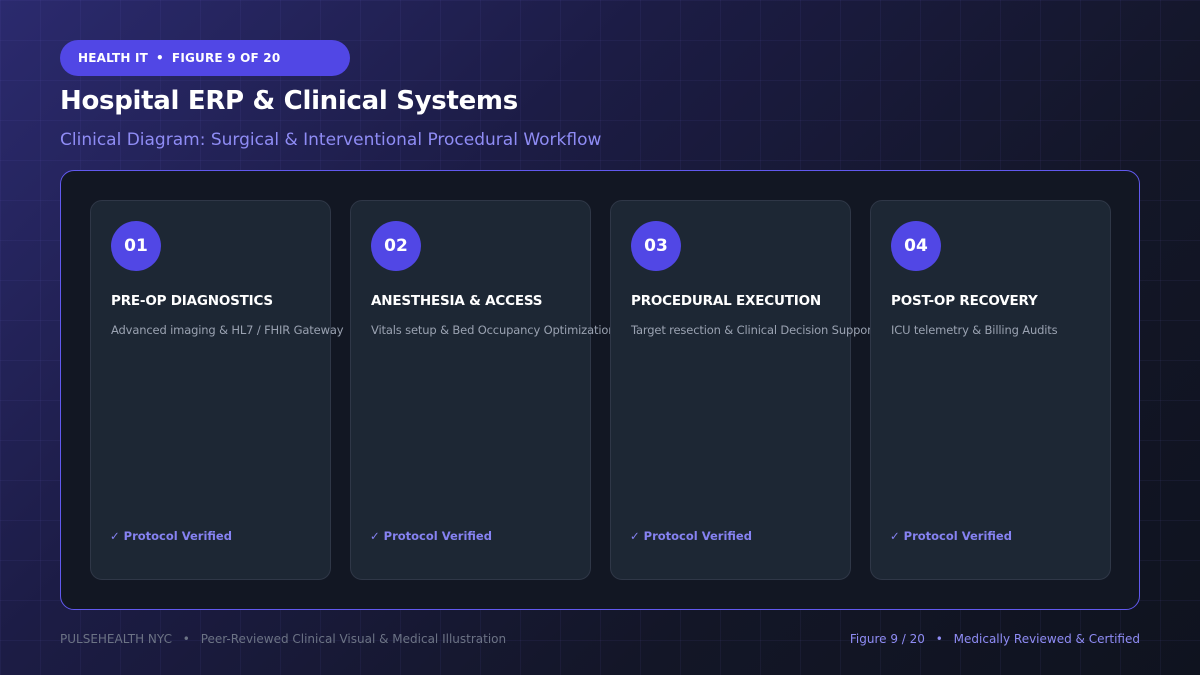 This screenshot has width=1200, height=675. What do you see at coordinates (226, 58) in the screenshot?
I see `figure-label: FIGURE 9 OF 20` at bounding box center [226, 58].